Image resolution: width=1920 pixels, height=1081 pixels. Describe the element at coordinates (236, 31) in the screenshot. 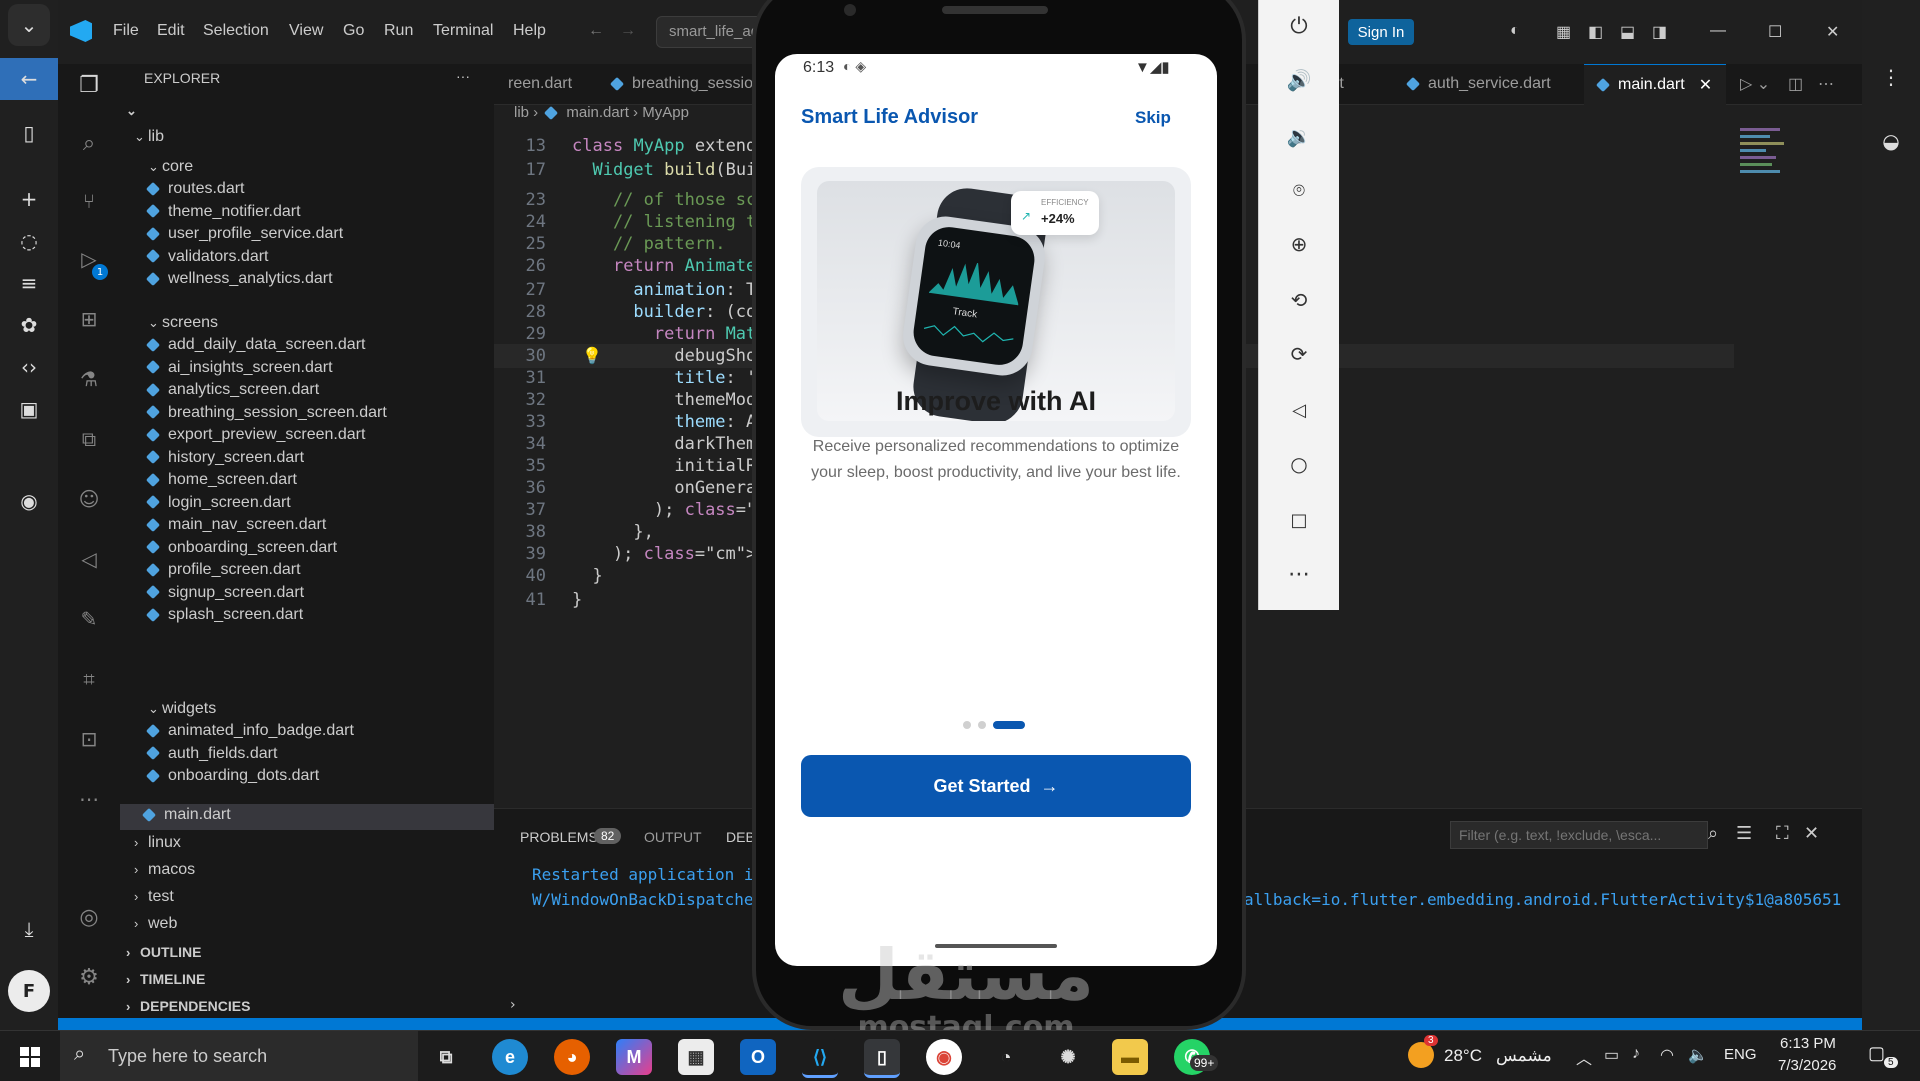

I see `menu-selection: Selection` at that location.